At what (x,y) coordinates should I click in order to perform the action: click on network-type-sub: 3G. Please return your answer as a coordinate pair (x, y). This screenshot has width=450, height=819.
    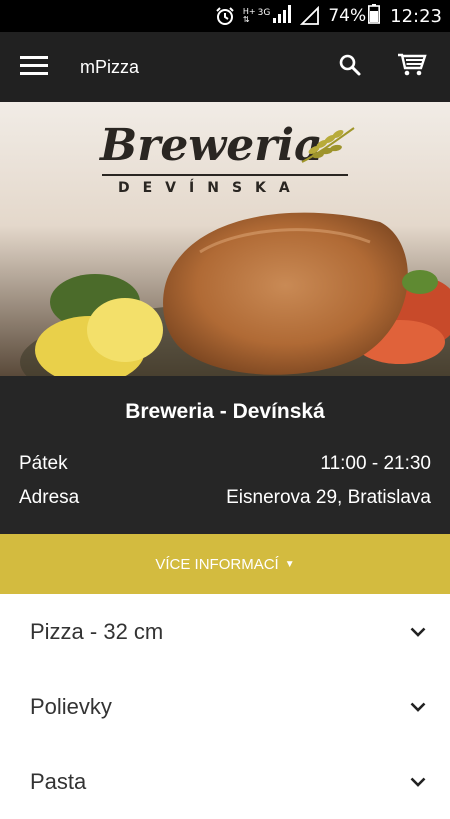
    Looking at the image, I should click on (264, 13).